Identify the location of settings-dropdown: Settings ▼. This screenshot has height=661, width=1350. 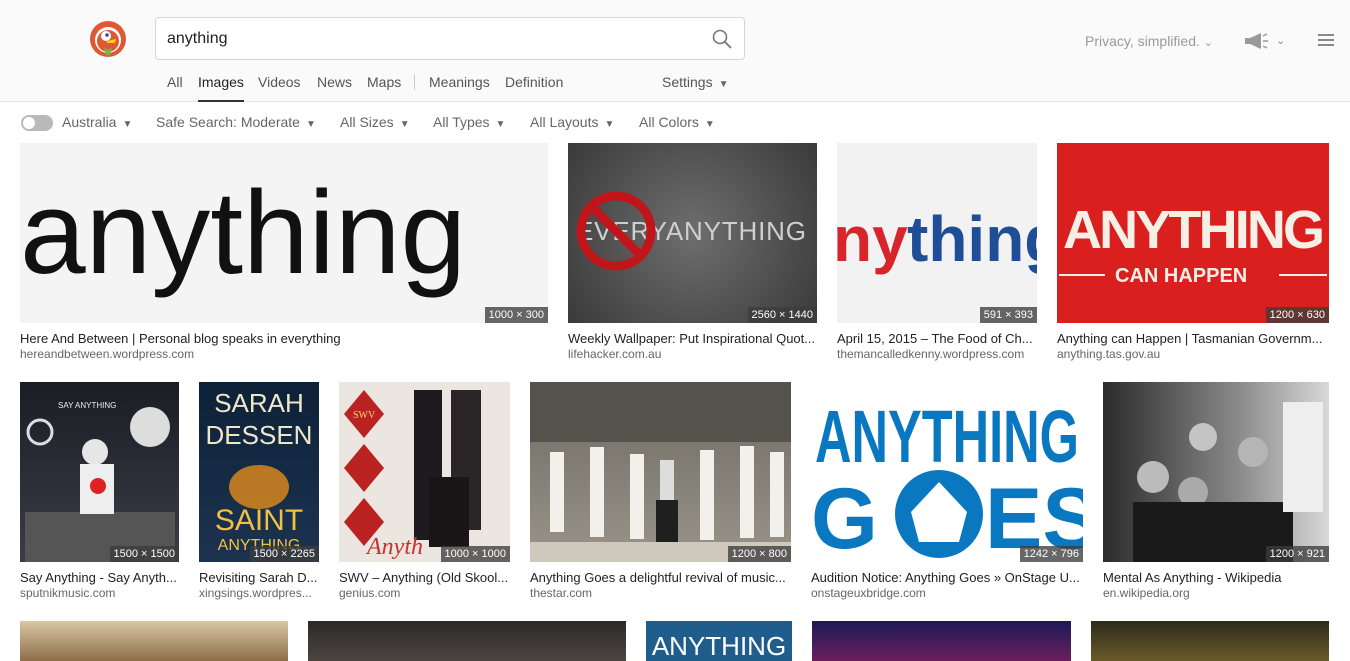
(695, 82).